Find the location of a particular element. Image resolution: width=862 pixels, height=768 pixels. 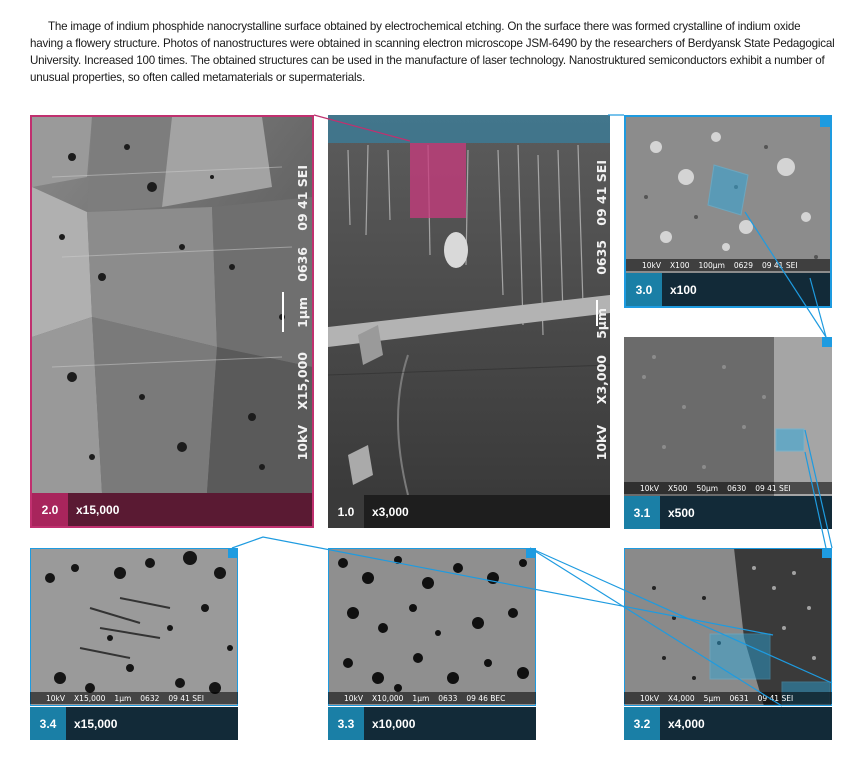

sem-frame-number: 0636 is located at coordinates (302, 264).